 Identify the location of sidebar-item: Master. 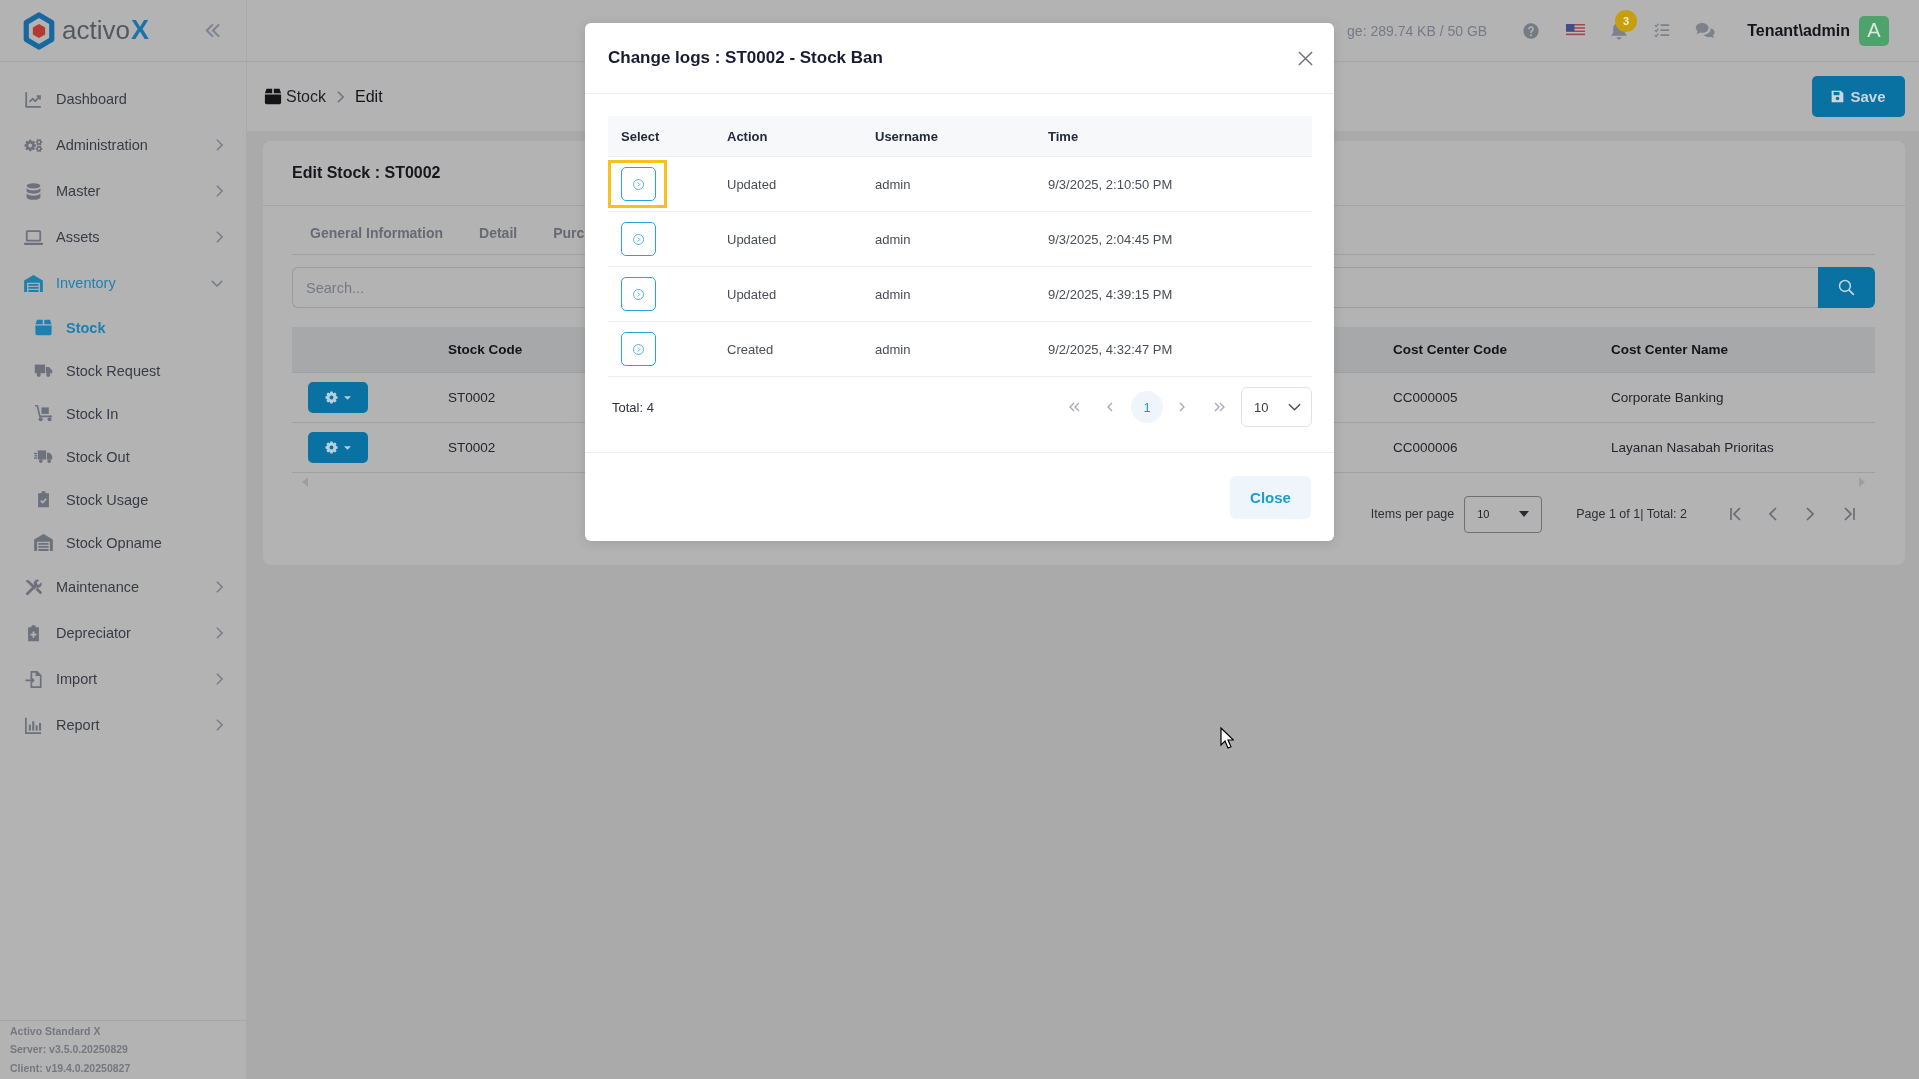
(123, 191).